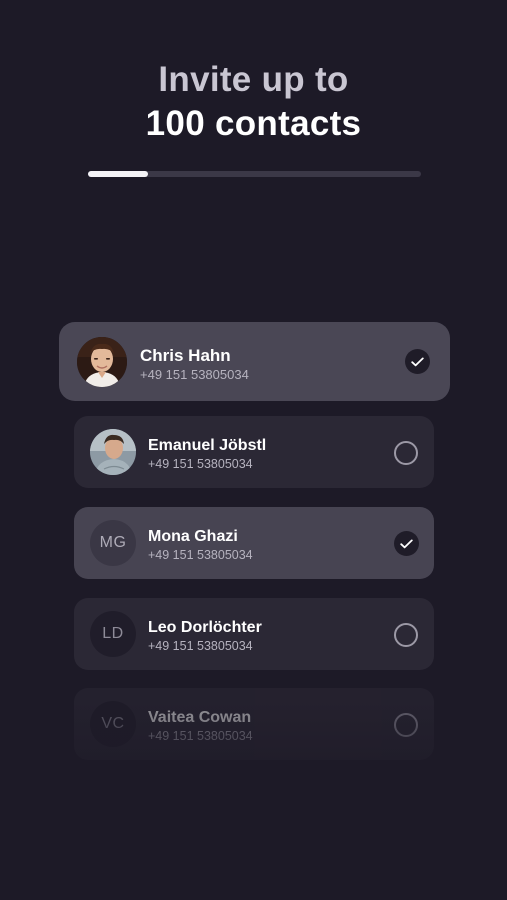 The width and height of the screenshot is (507, 900). What do you see at coordinates (254, 361) in the screenshot?
I see `contact-card-selected: Chris Hahn +49 151 53805034` at bounding box center [254, 361].